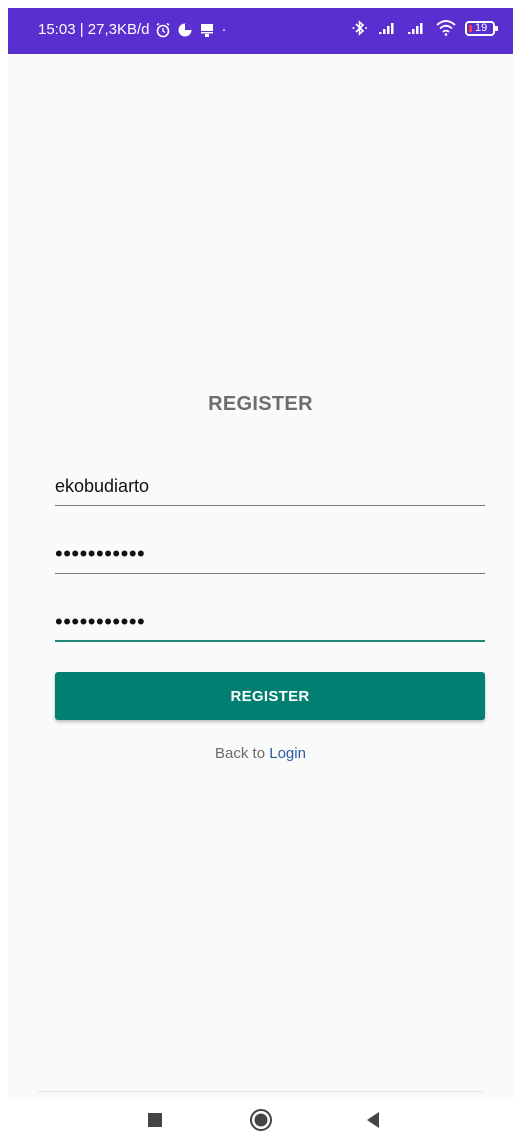 The image size is (521, 1139). Describe the element at coordinates (163, 30) in the screenshot. I see `alarm-icon` at that location.